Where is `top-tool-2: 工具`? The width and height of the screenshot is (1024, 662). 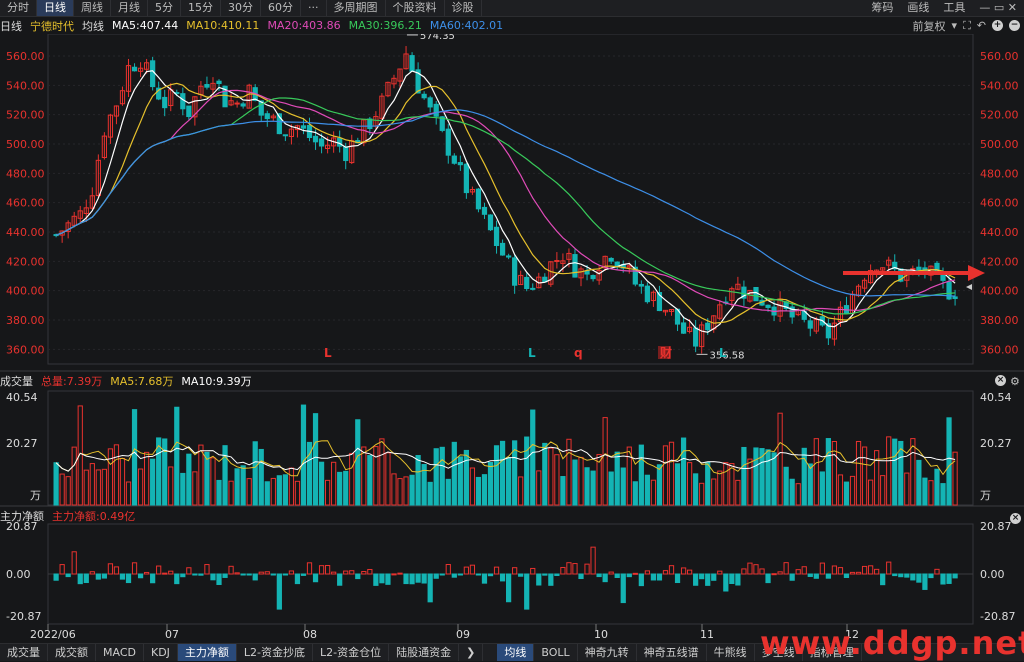 top-tool-2: 工具 is located at coordinates (954, 8).